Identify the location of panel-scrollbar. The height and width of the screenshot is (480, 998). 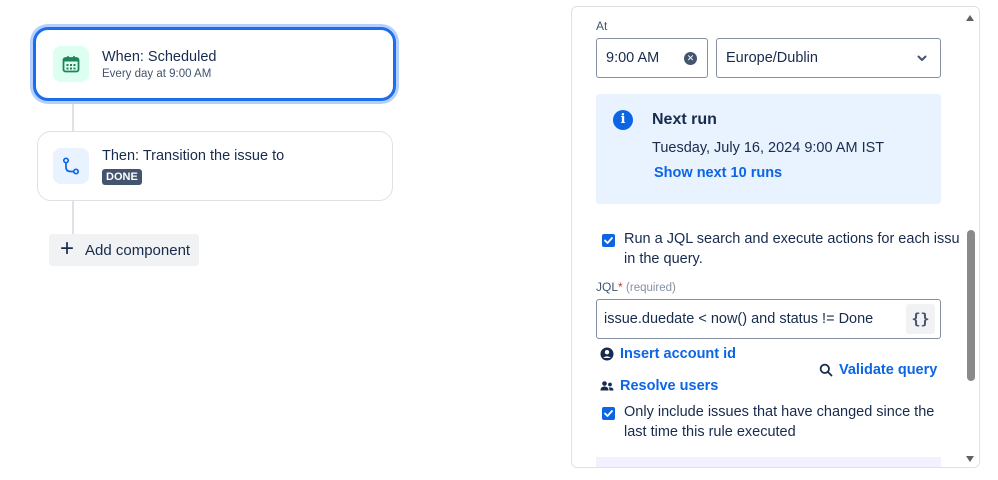
(969, 237).